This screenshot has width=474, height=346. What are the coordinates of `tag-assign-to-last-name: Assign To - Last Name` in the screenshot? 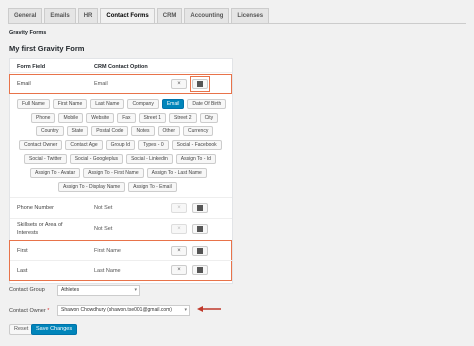 It's located at (176, 173).